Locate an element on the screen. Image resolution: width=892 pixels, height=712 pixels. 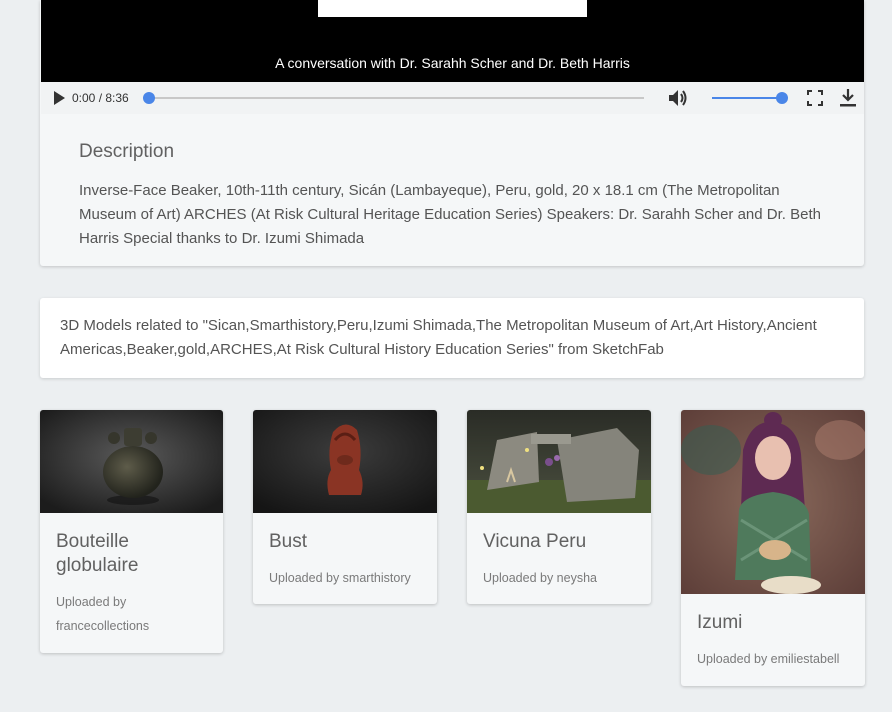
video-controls: 0:00 / 8:36 is located at coordinates (452, 98).